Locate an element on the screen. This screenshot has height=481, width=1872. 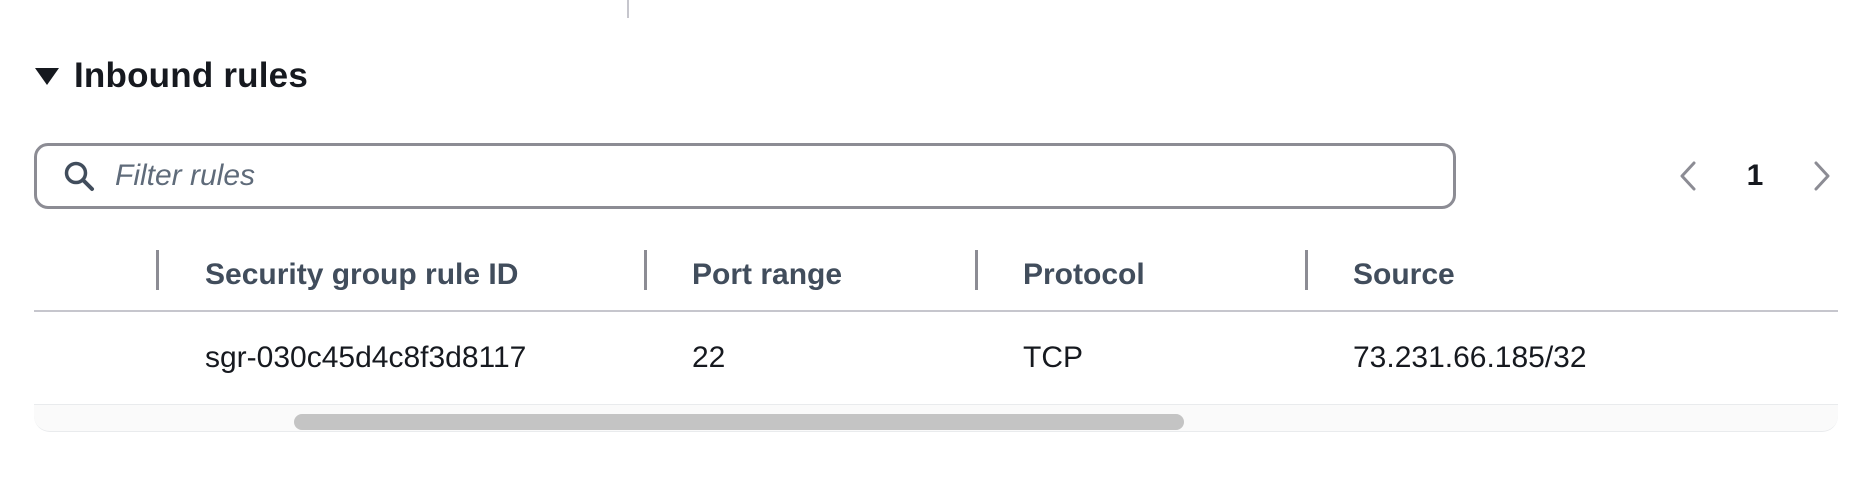
cell-rule-id: sgr-030c45d4c8f3d8117 is located at coordinates (366, 357).